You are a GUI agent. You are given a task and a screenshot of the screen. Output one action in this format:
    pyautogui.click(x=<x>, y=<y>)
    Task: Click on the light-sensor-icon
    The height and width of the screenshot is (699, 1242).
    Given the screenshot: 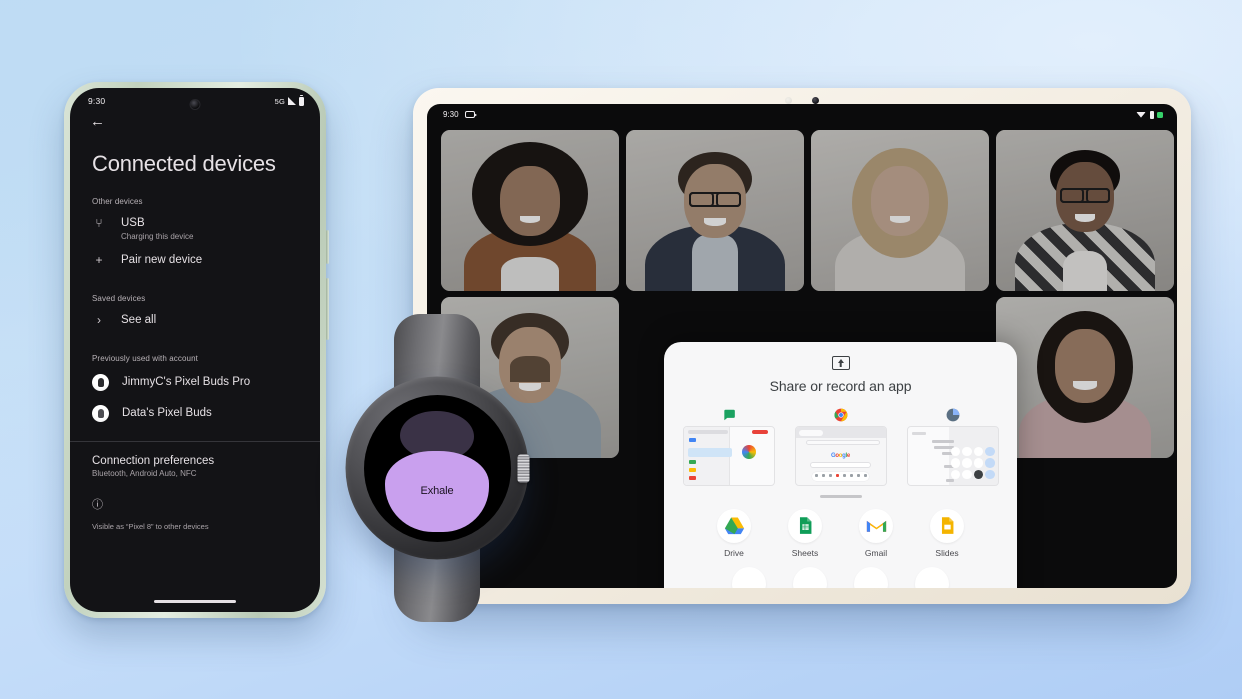 What is the action you would take?
    pyautogui.click(x=788, y=100)
    